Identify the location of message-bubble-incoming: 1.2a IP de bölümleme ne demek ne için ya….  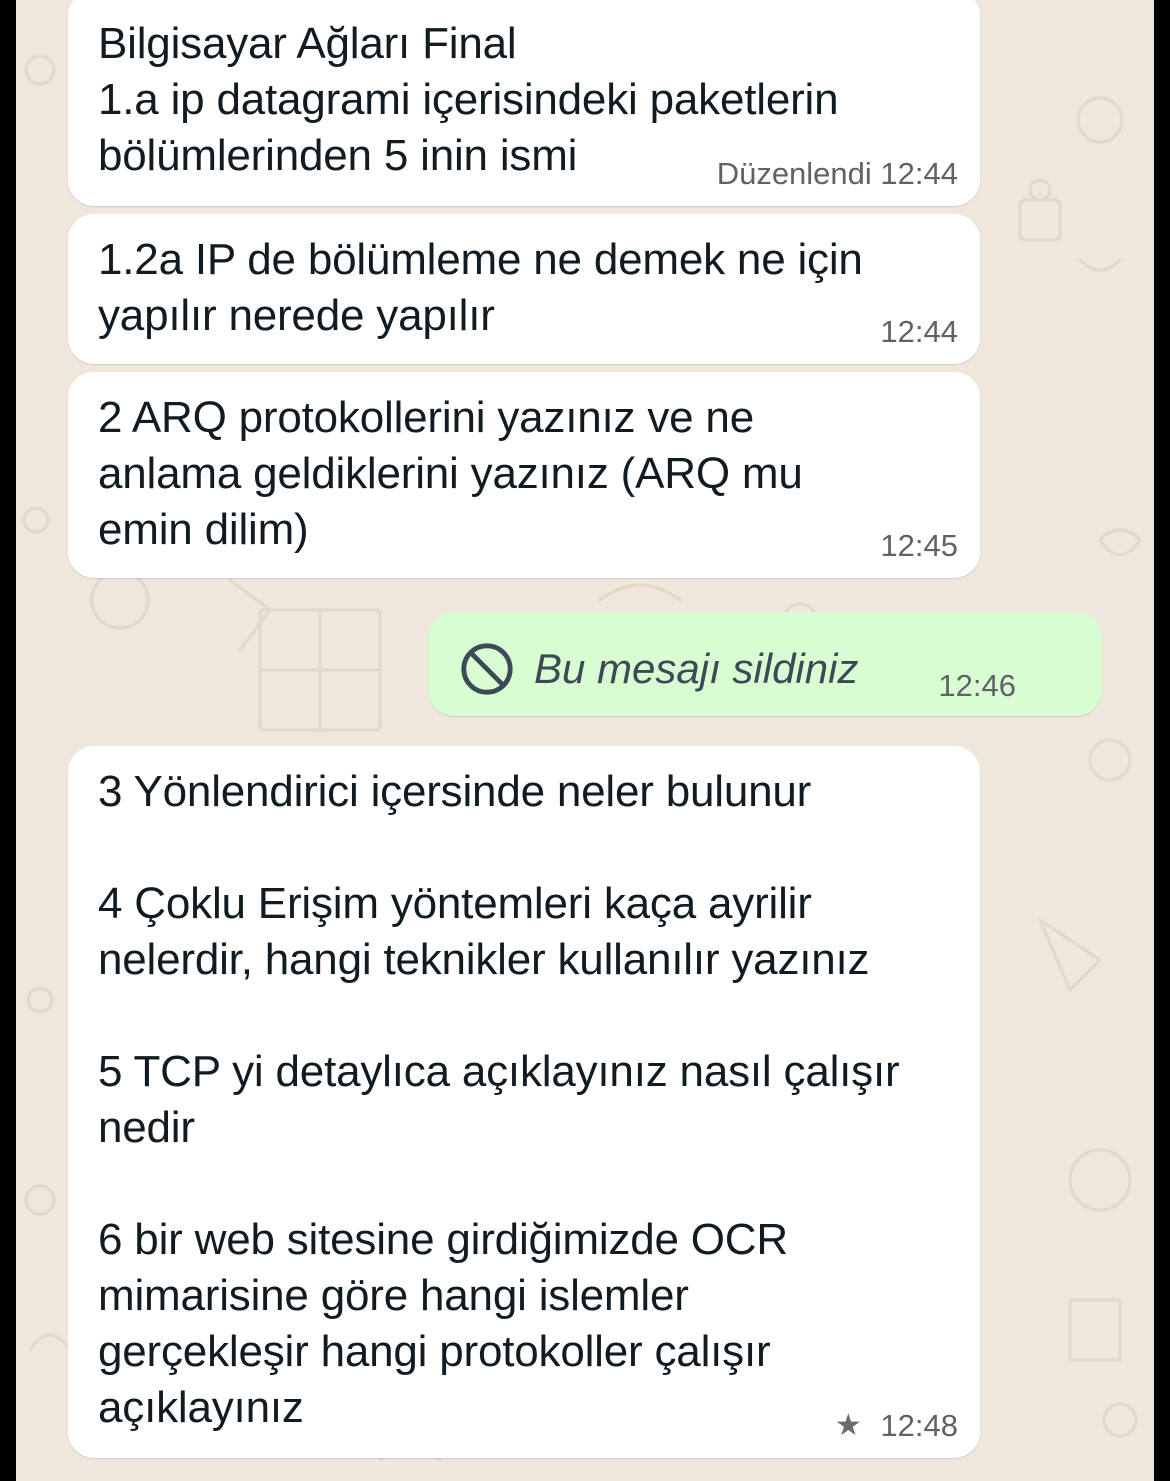
(524, 289).